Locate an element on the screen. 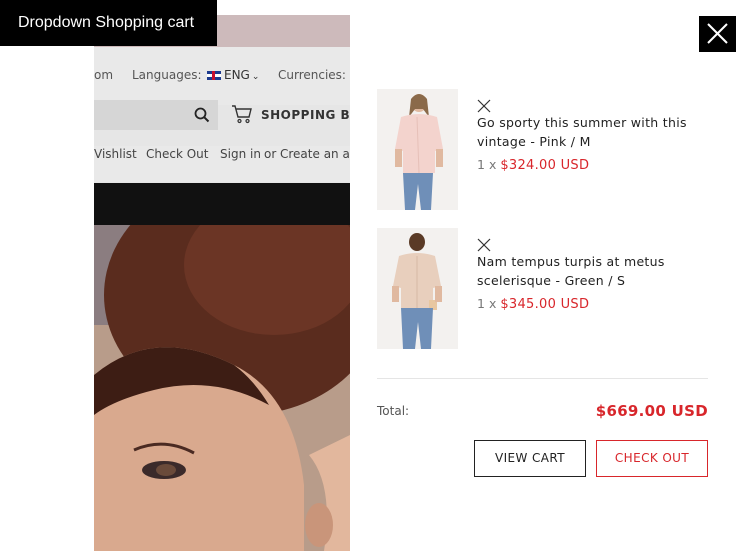  item-quantity-price: 1 x $324.00 USD is located at coordinates (533, 165).